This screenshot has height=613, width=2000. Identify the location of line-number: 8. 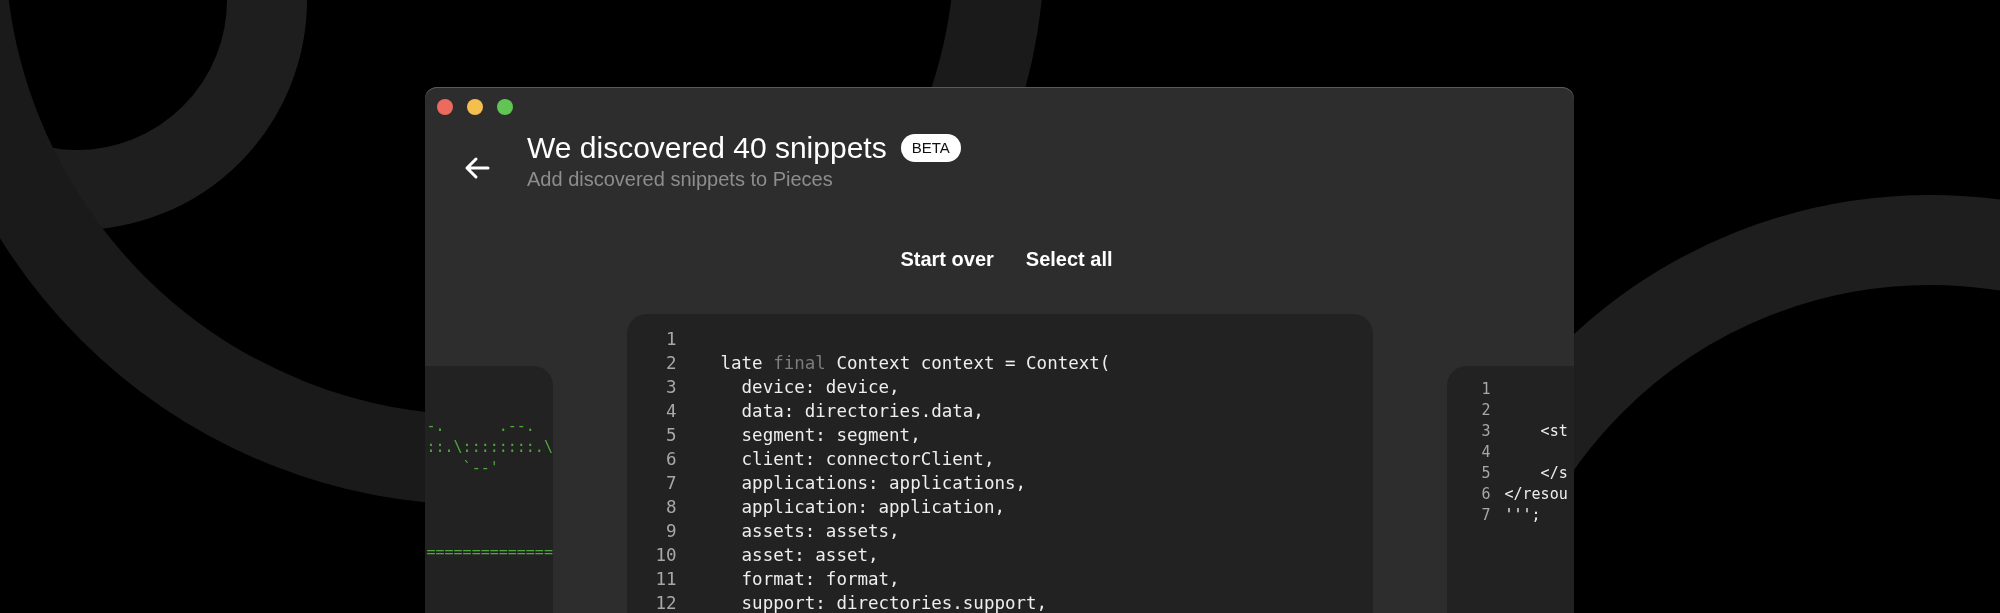
(670, 507).